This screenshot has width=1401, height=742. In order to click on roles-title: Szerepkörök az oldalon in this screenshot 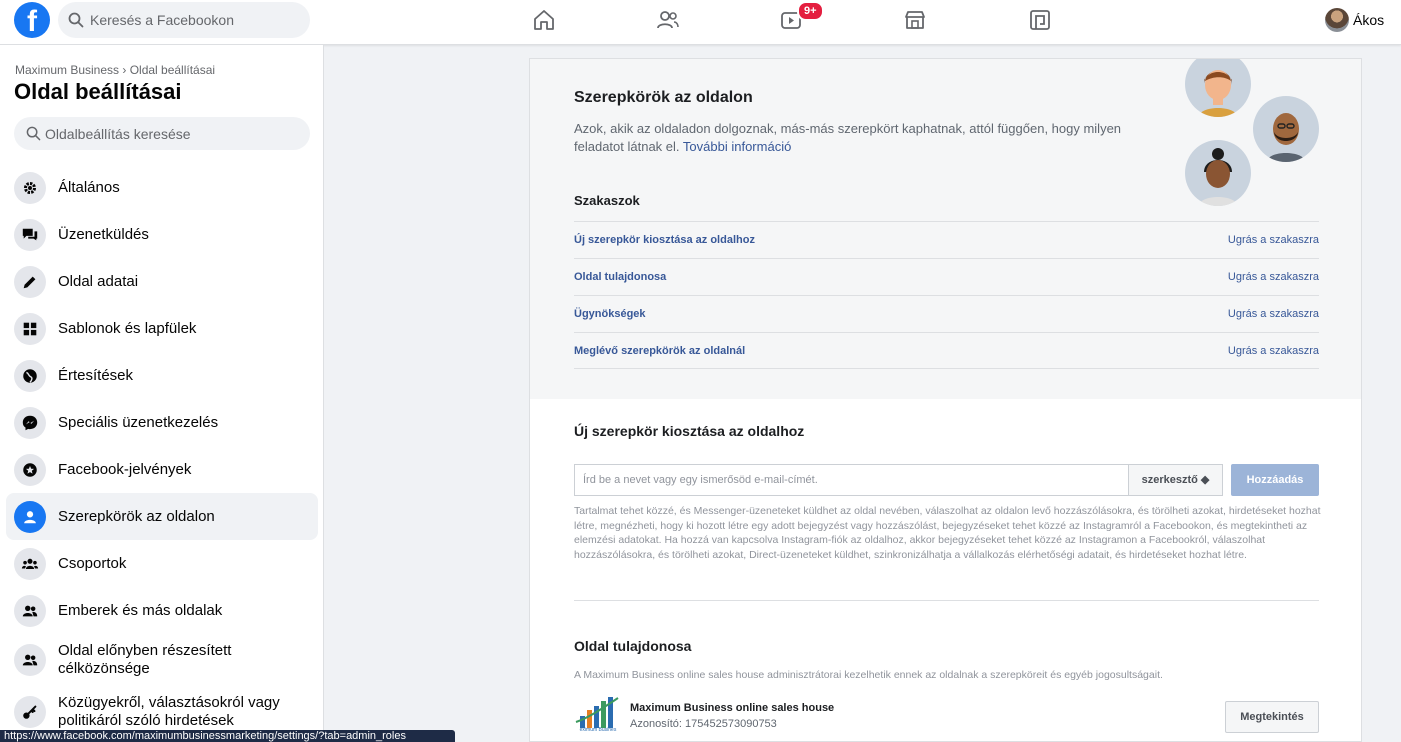, I will do `click(663, 97)`.